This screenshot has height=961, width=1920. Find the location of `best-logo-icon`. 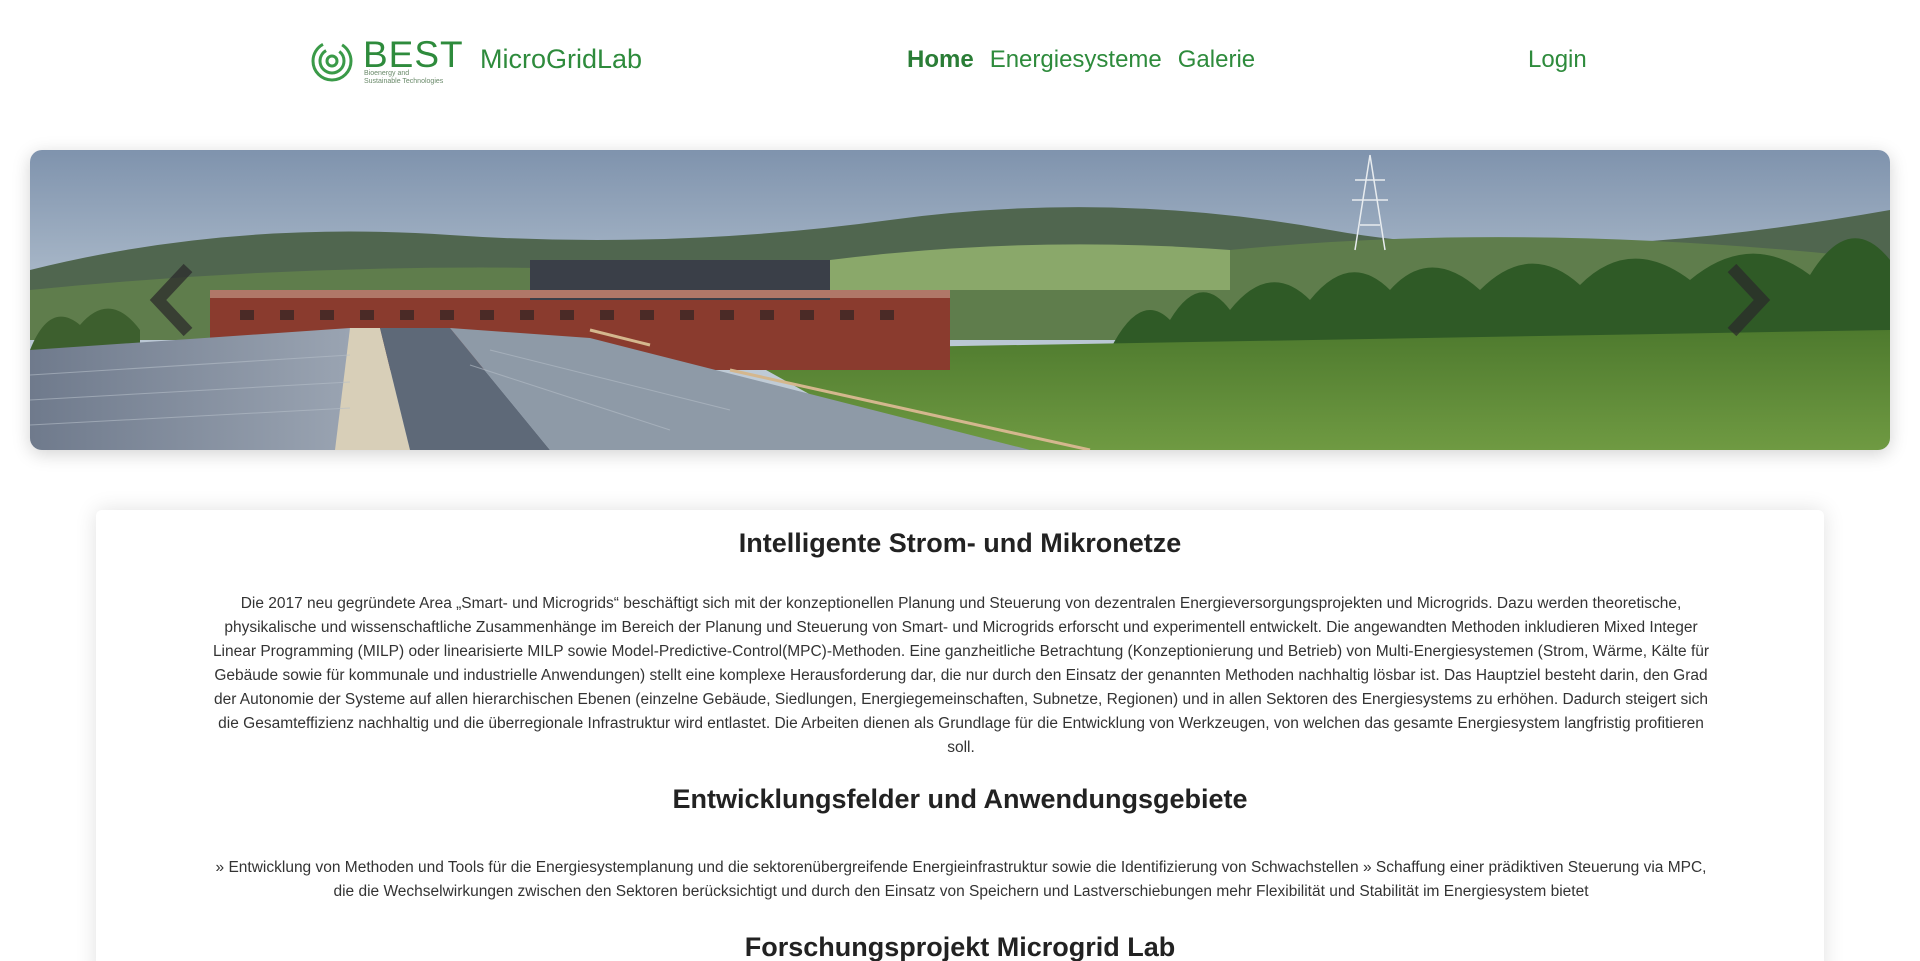

best-logo-icon is located at coordinates (332, 61).